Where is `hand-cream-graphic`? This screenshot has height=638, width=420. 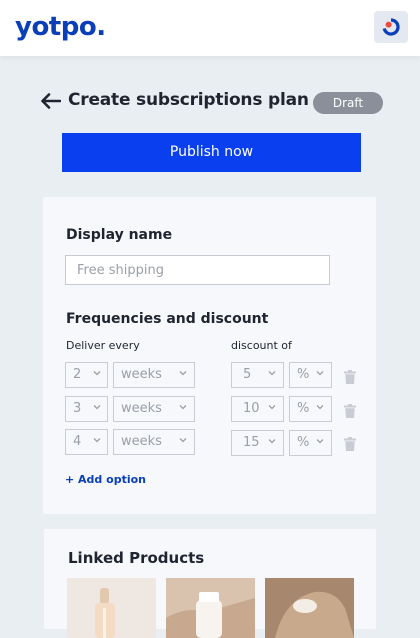 hand-cream-graphic is located at coordinates (309, 608).